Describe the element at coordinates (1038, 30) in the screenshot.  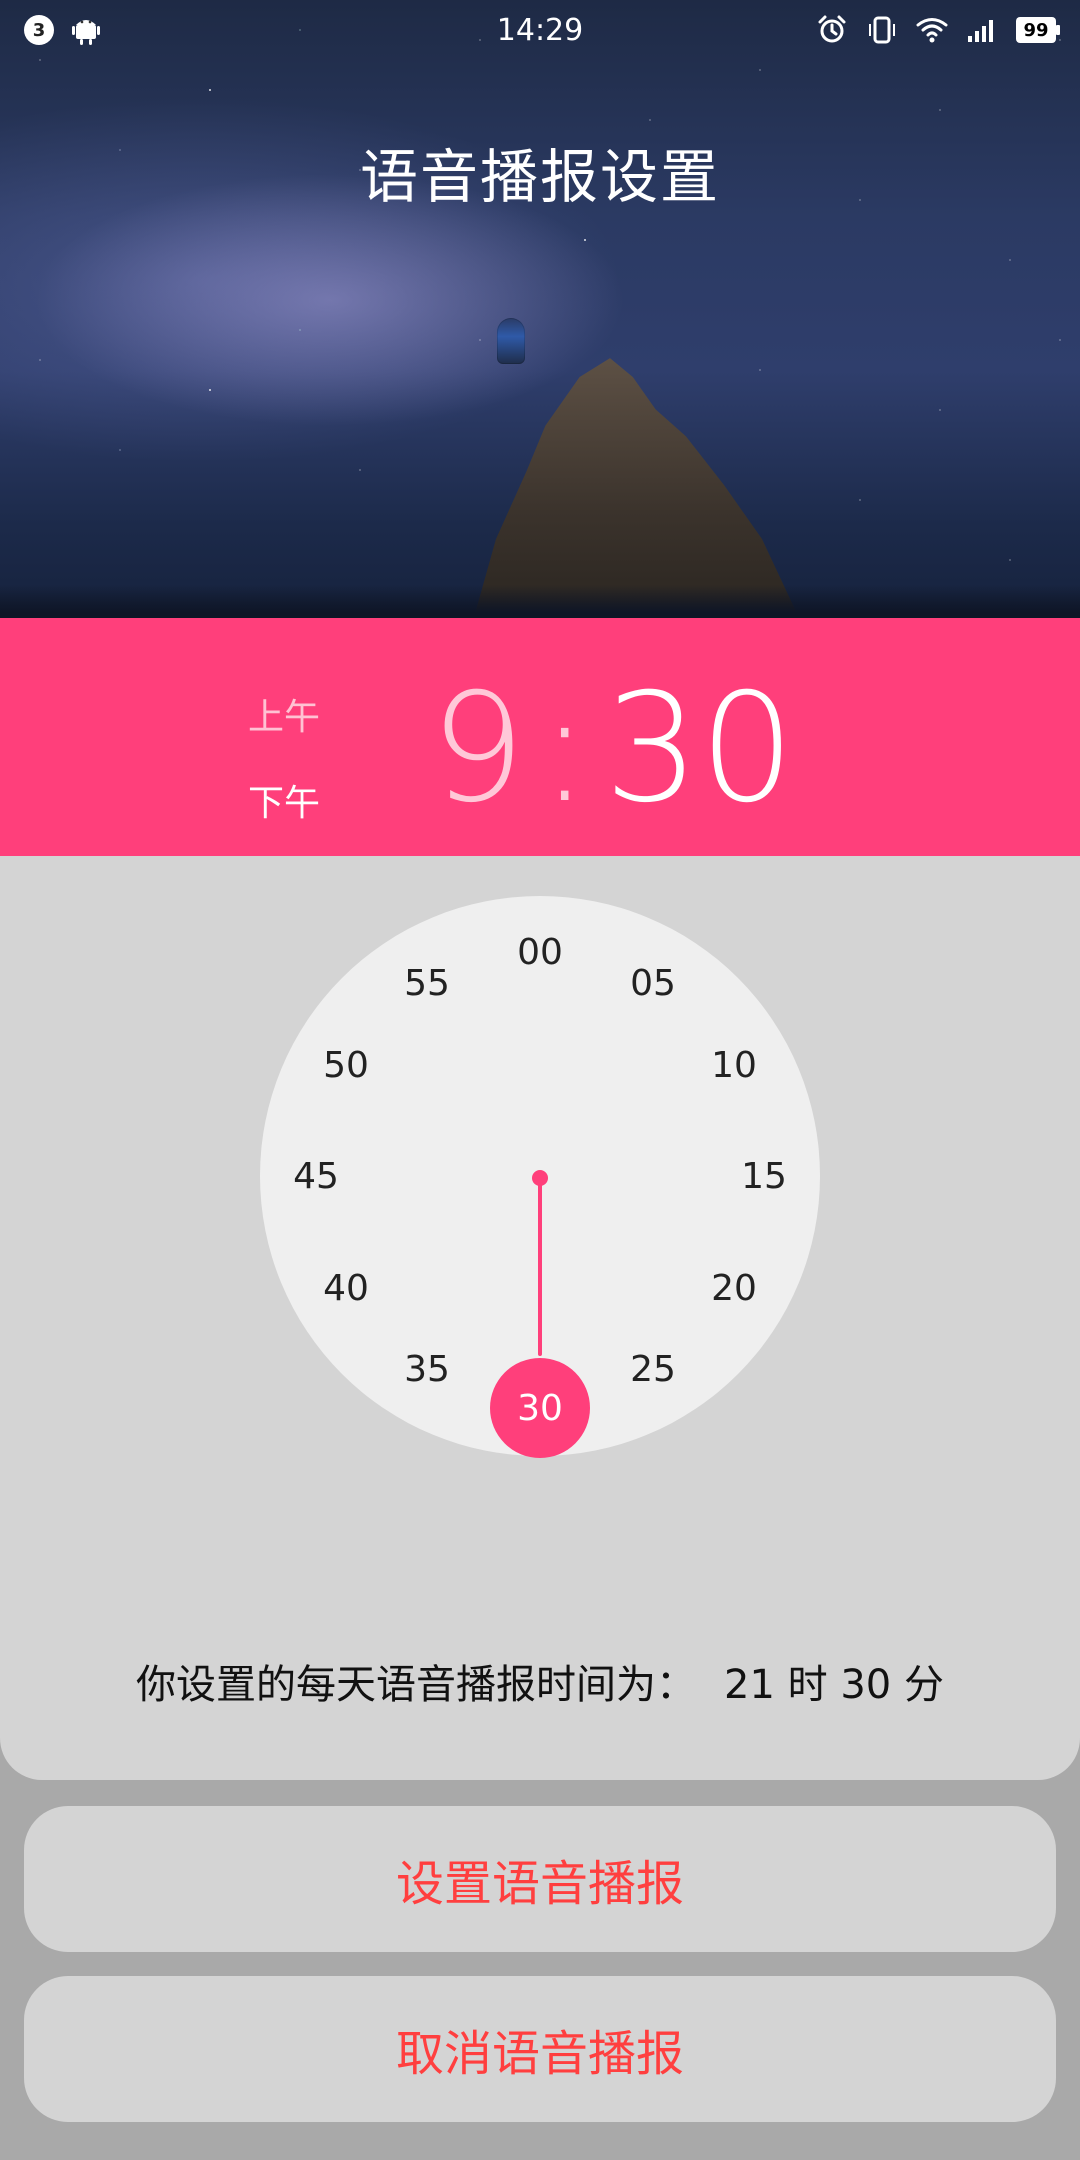
I see `battery-icon: 99` at that location.